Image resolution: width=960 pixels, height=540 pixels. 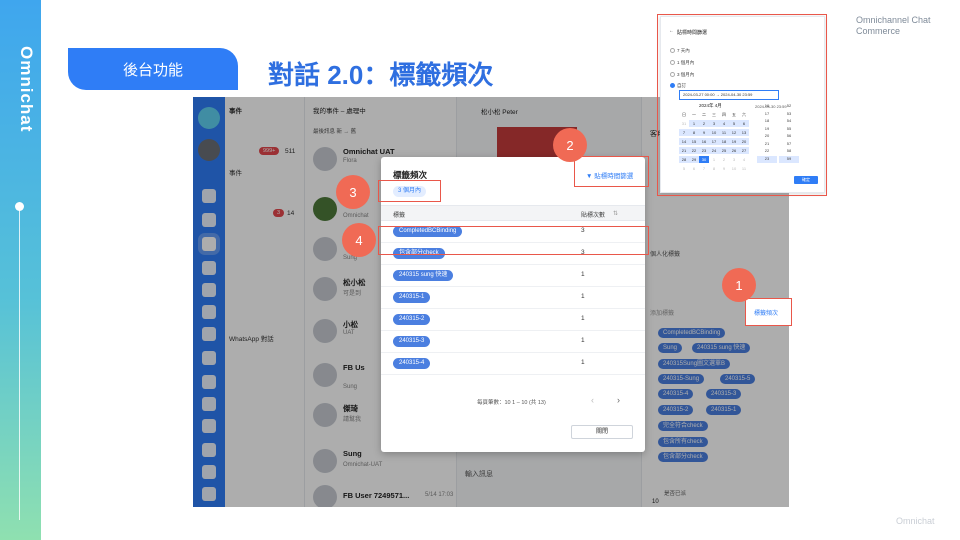 I want to click on table-row: 240315-1 1, so click(x=513, y=298).